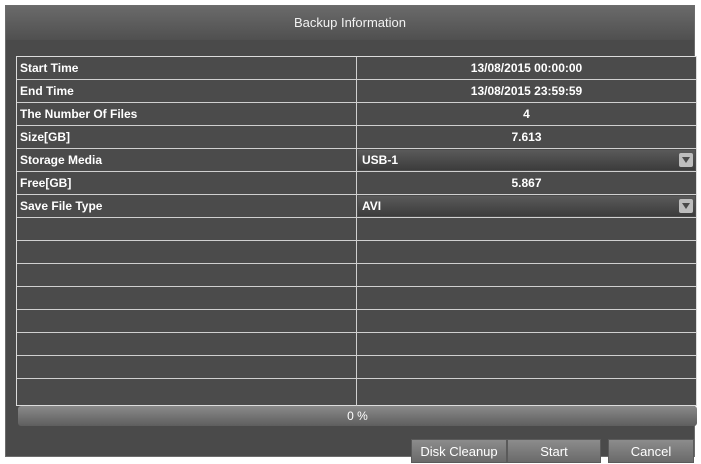  Describe the element at coordinates (350, 23) in the screenshot. I see `dialog-title: Backup Information` at that location.